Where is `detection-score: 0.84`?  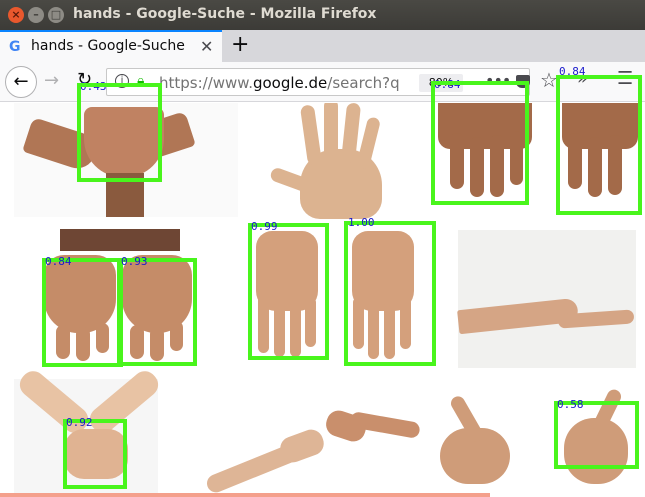 detection-score: 0.84 is located at coordinates (58, 261).